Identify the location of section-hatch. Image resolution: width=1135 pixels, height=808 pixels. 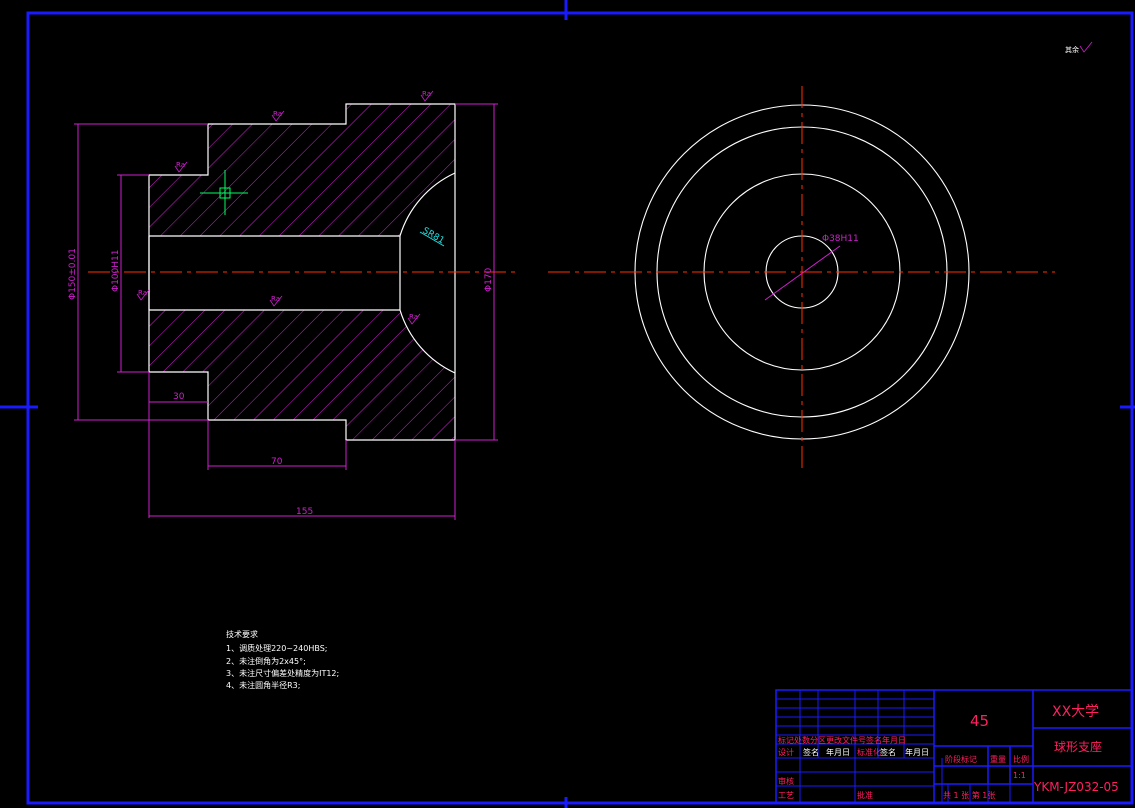
(302, 272).